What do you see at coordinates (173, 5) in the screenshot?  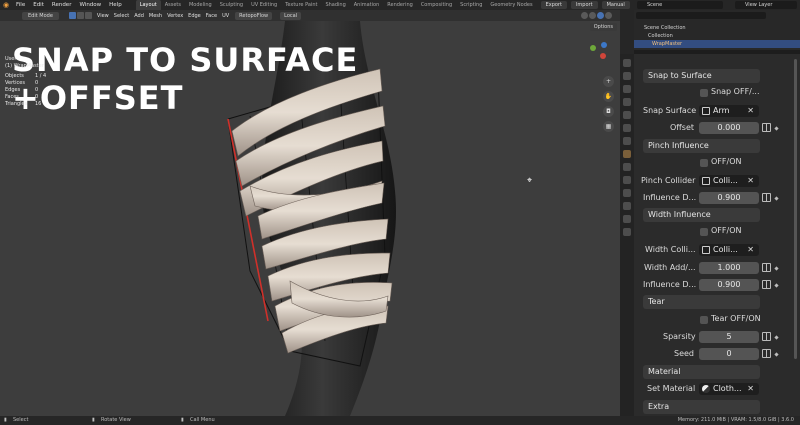 I see `workspace-tab-assets: Assets` at bounding box center [173, 5].